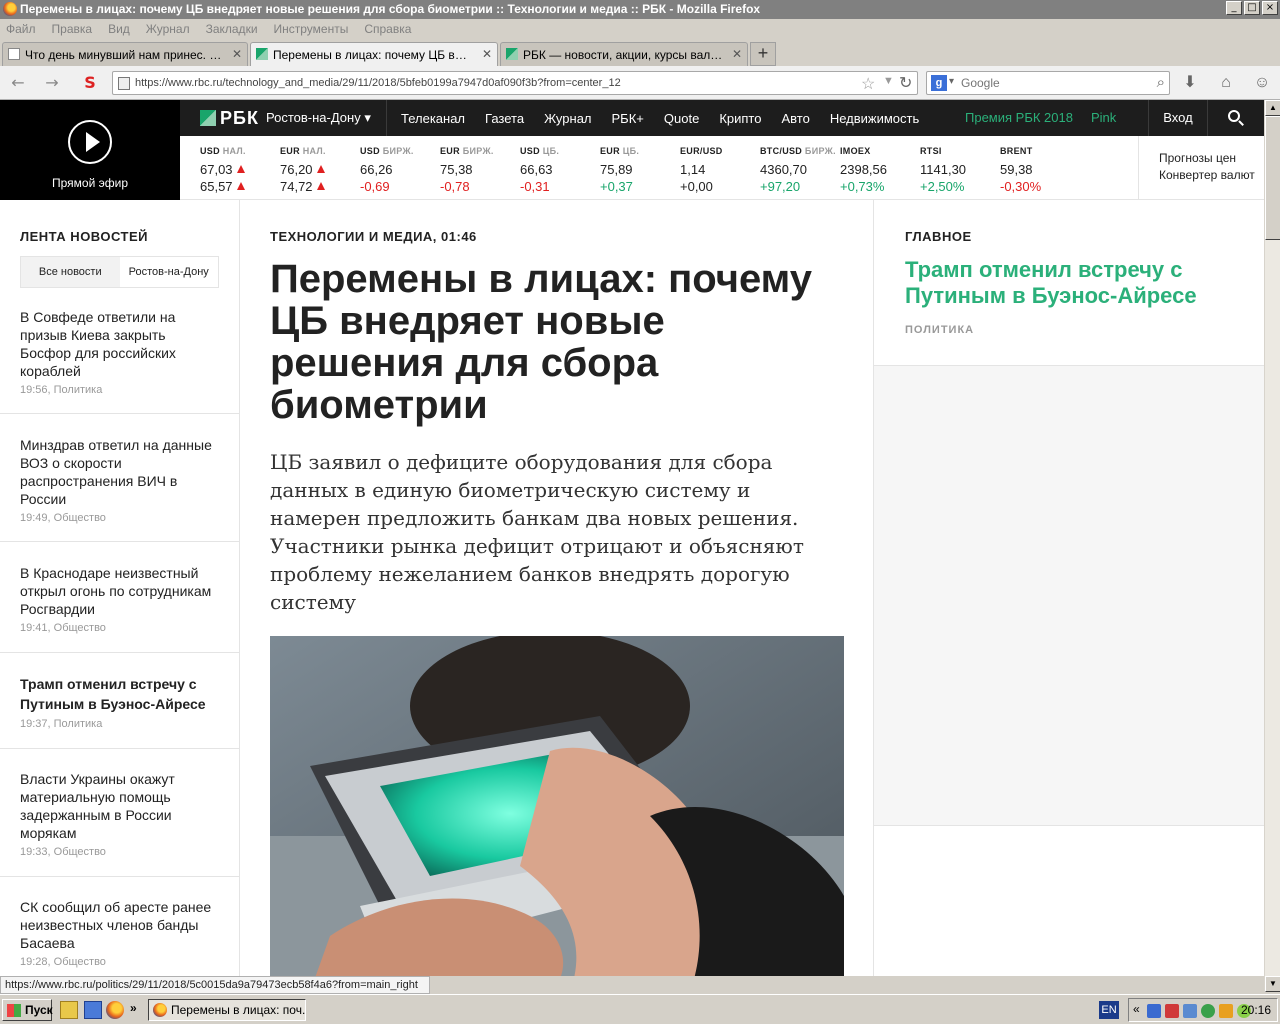 This screenshot has width=1280, height=1024. Describe the element at coordinates (701, 170) in the screenshot. I see `ticker-eur-usd: EUR/USD 1,14 +0,00` at that location.